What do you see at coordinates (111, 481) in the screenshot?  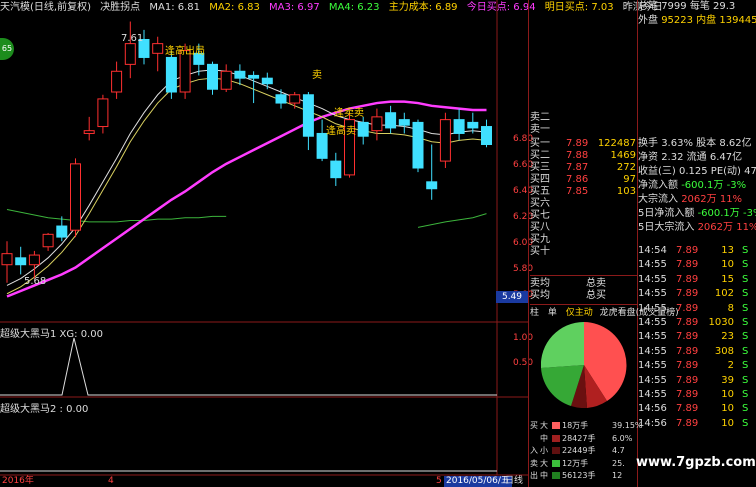 I see `month-label-4: 4` at bounding box center [111, 481].